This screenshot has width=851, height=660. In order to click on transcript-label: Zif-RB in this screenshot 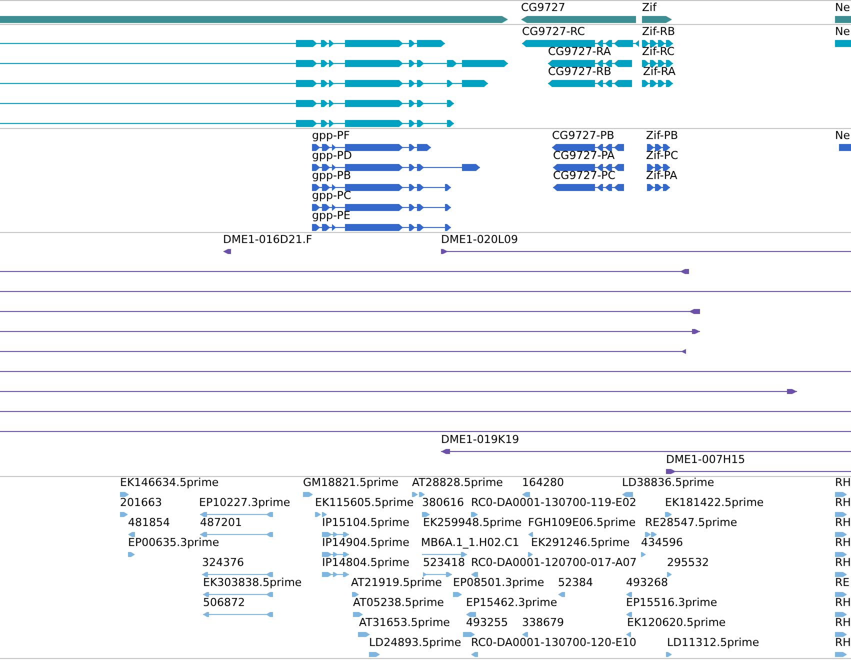, I will do `click(659, 31)`.